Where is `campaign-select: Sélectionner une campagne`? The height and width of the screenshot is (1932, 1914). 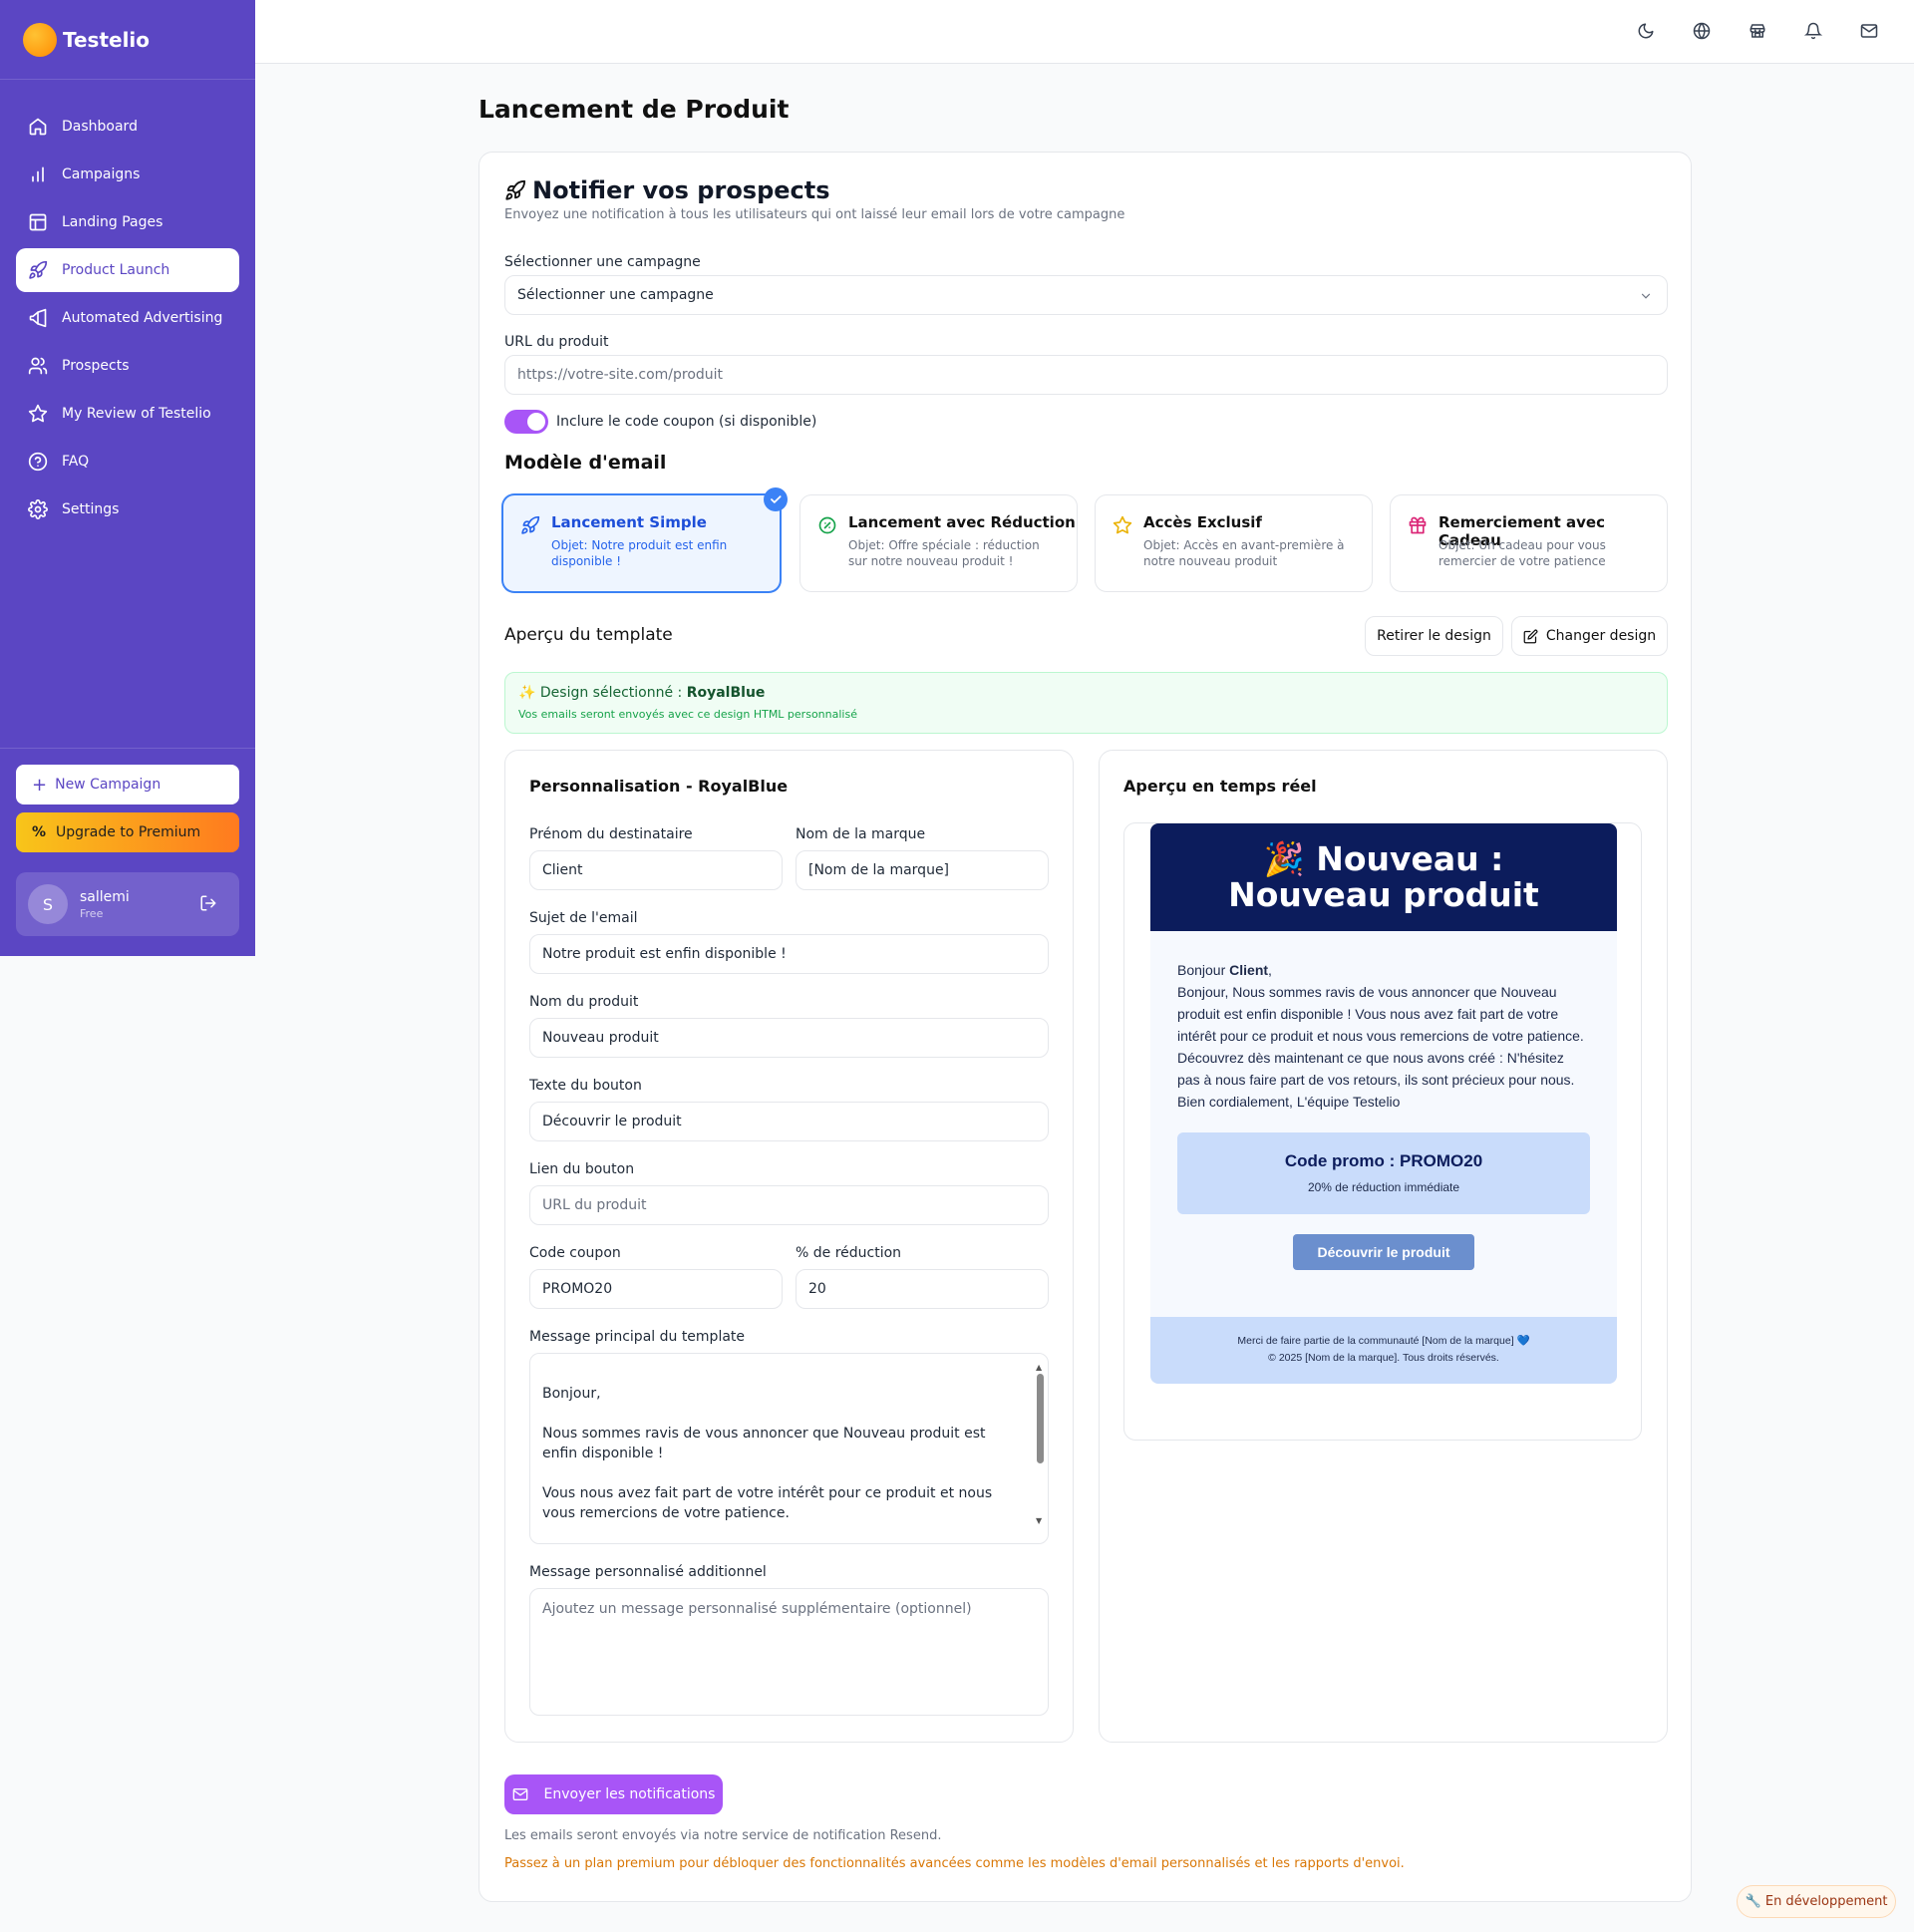
campaign-select: Sélectionner une campagne is located at coordinates (1086, 295).